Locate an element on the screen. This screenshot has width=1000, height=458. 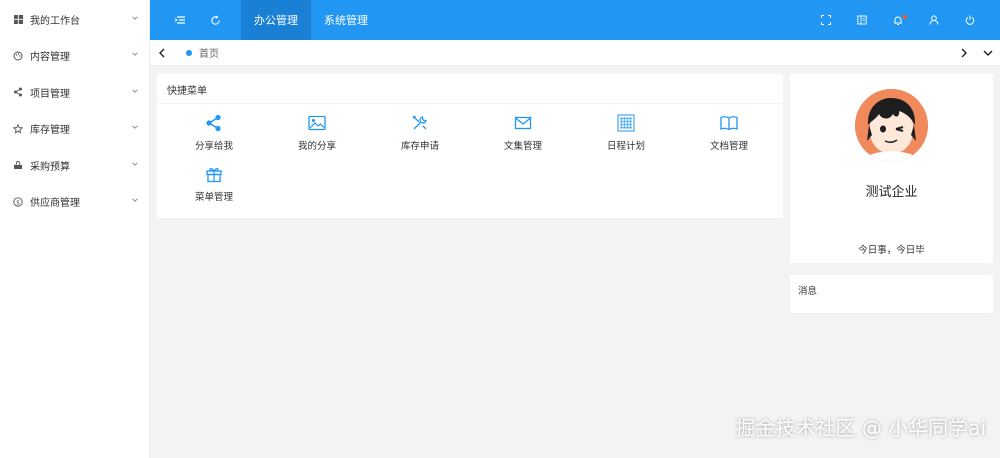
sidebar-item-label: 采购预算 is located at coordinates (50, 167).